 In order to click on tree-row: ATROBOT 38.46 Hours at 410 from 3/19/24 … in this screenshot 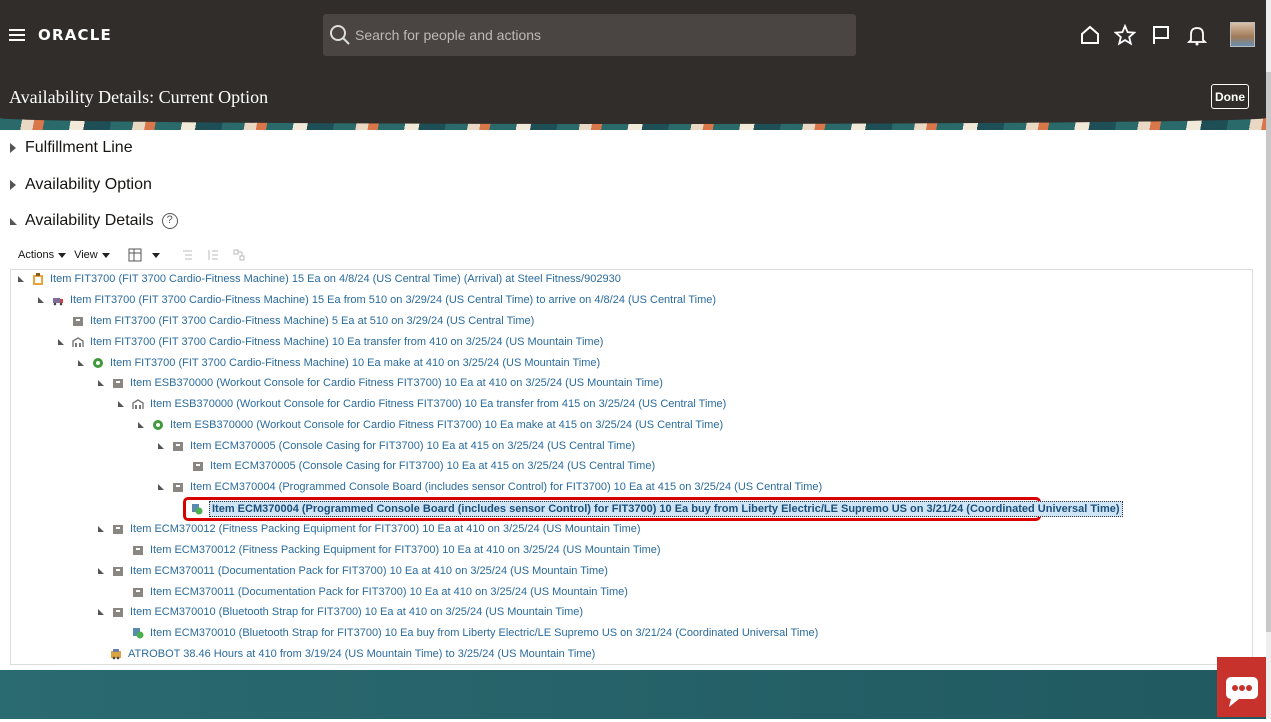, I will do `click(352, 654)`.